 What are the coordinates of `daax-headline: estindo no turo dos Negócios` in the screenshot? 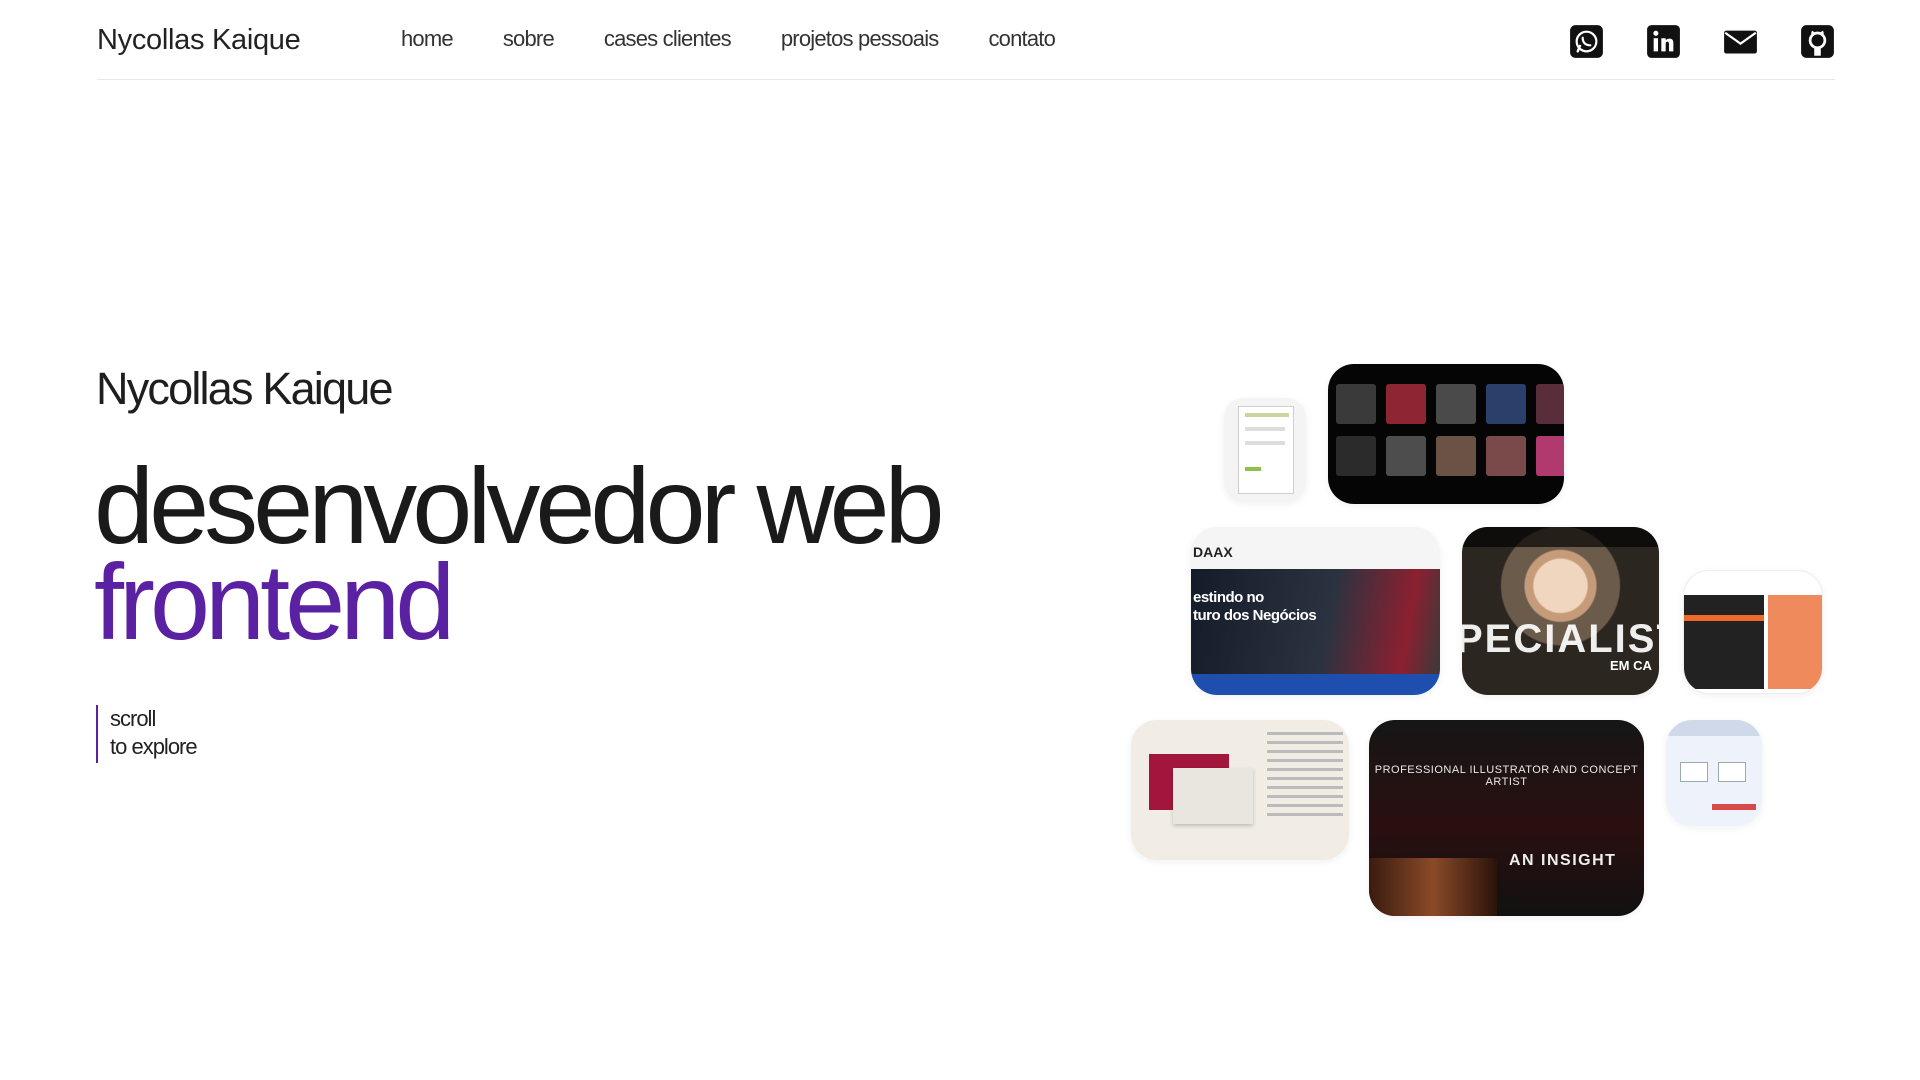 It's located at (1255, 607).